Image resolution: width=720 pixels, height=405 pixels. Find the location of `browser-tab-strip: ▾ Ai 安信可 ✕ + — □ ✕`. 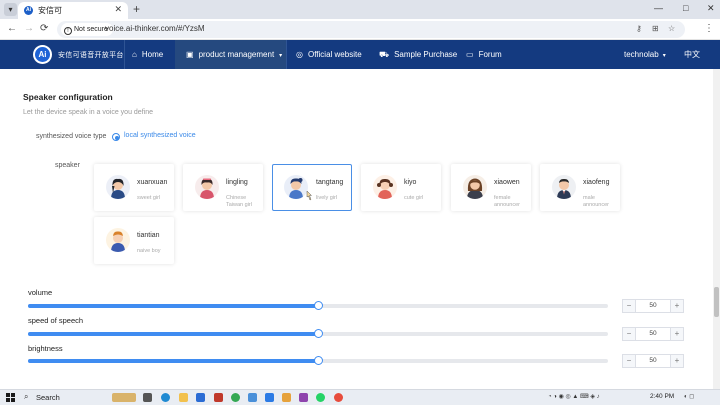

browser-tab-strip: ▾ Ai 安信可 ✕ + — □ ✕ is located at coordinates (360, 9).